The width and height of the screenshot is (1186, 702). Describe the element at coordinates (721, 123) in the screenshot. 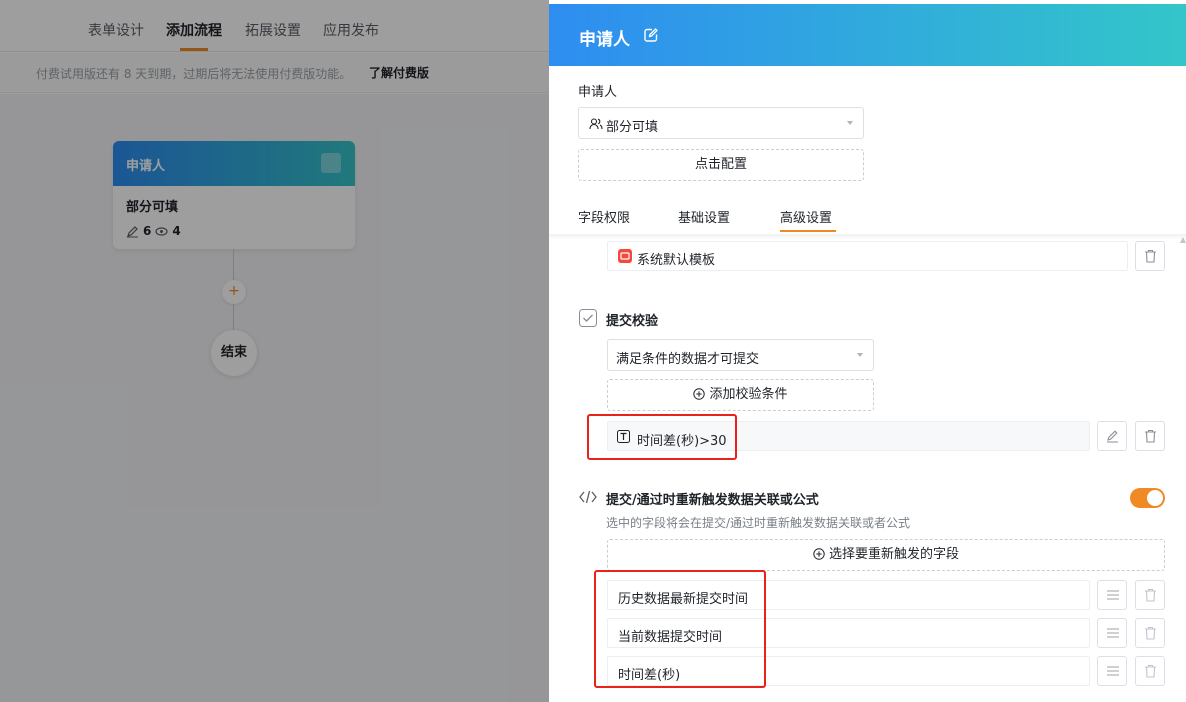

I see `applicant-select: 部分可填` at that location.